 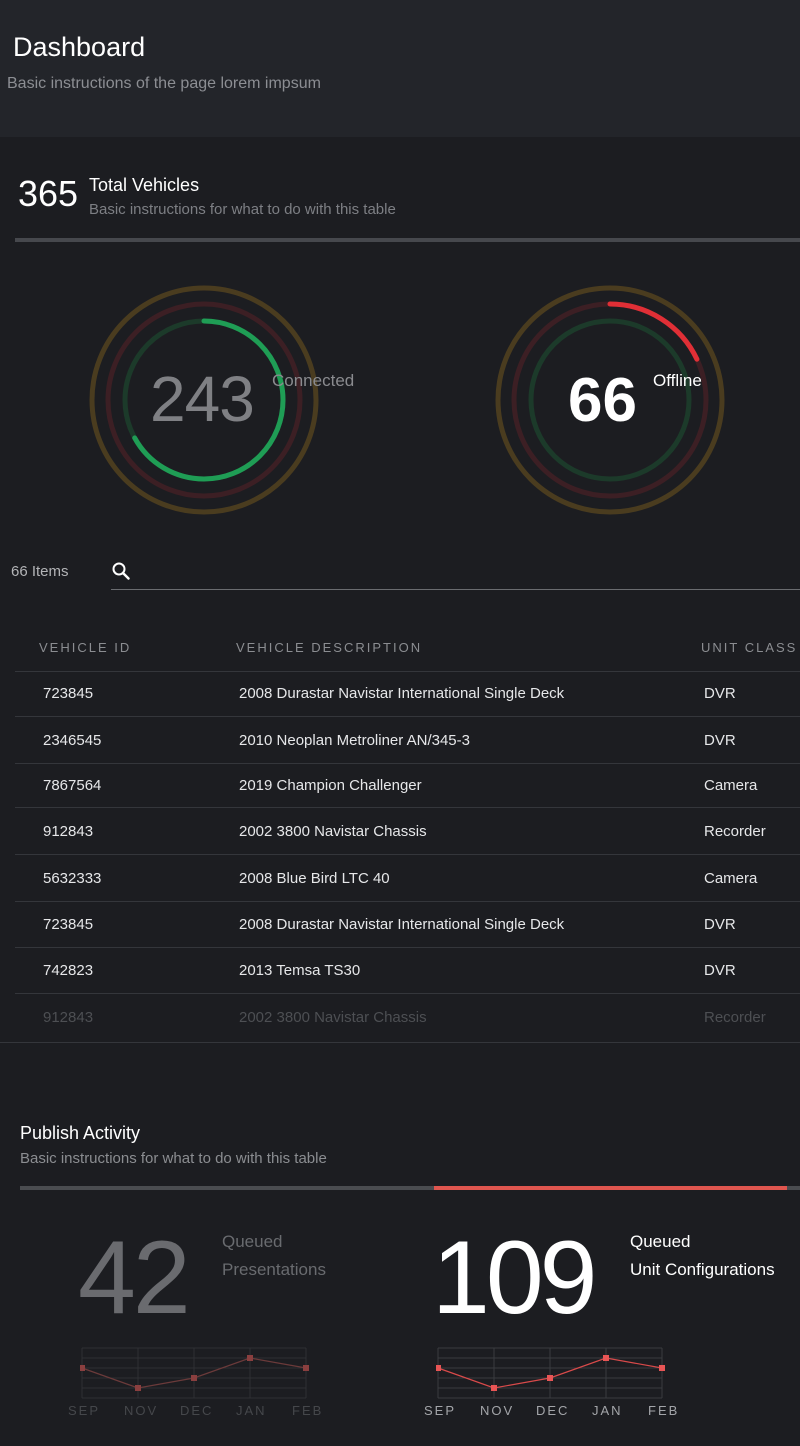 What do you see at coordinates (515, 1278) in the screenshot?
I see `queued-configurations-count: 109` at bounding box center [515, 1278].